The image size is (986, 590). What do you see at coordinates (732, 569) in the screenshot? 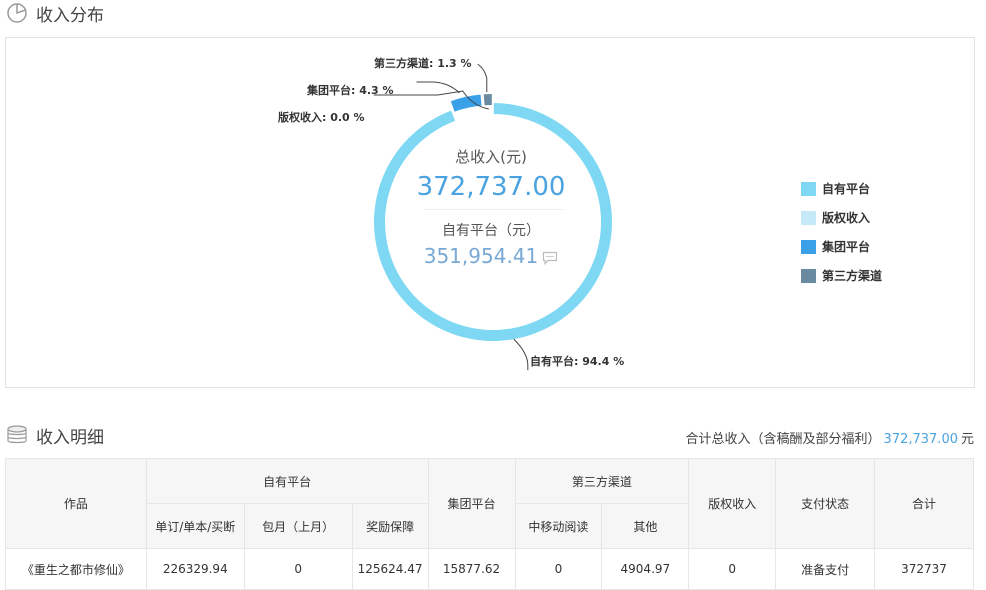
I see `cell-copyright: 0` at bounding box center [732, 569].